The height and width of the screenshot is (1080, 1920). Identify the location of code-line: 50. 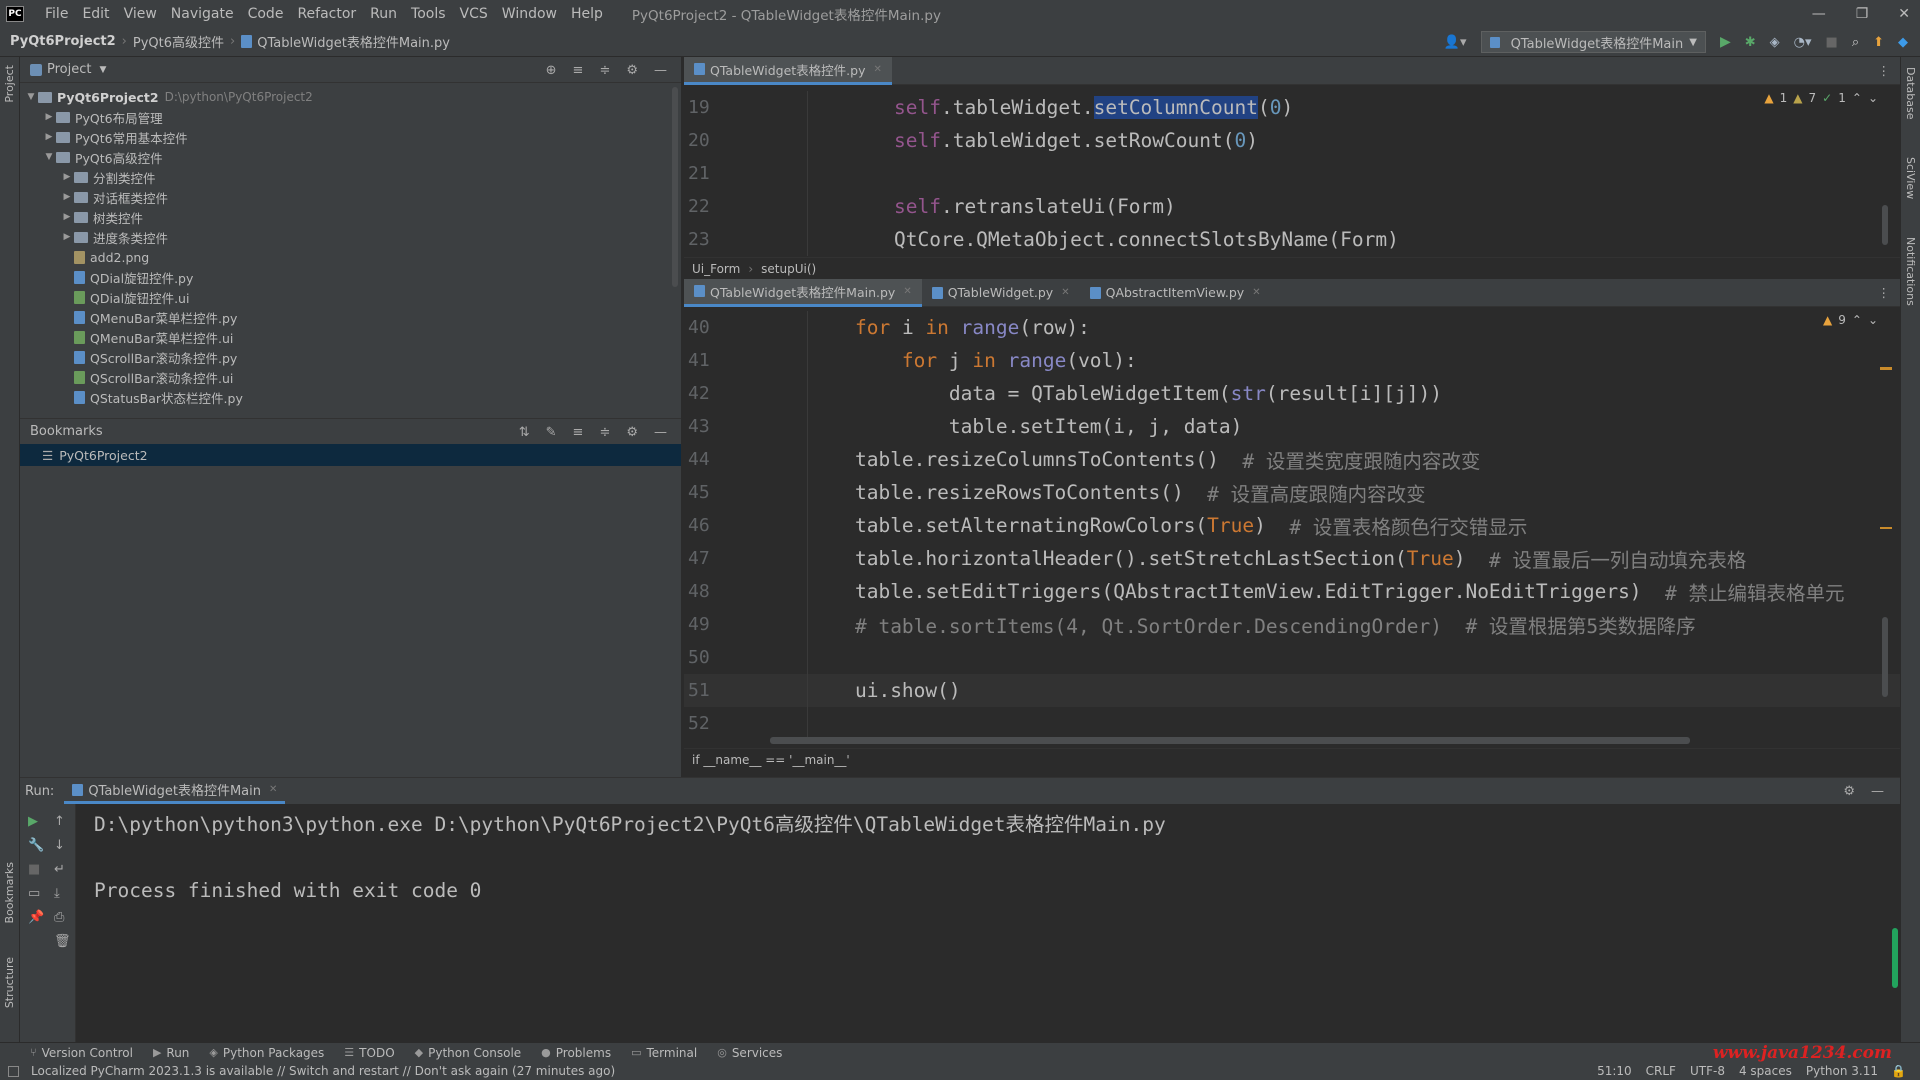
(1292, 657).